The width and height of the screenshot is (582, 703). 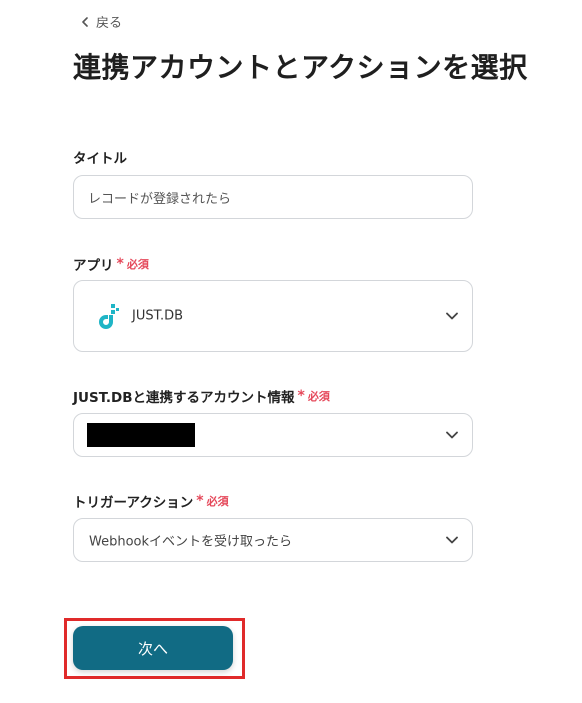 I want to click on app-field-label-text: アプリ, so click(x=93, y=266).